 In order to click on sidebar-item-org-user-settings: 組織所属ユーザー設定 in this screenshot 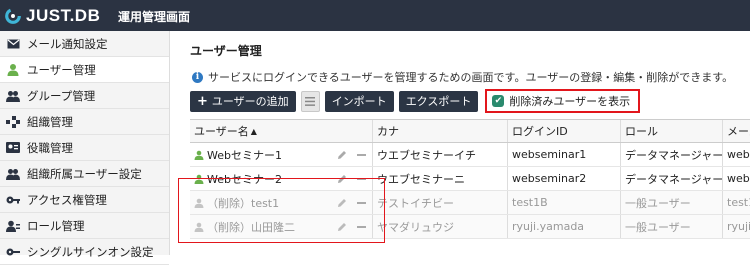, I will do `click(84, 174)`.